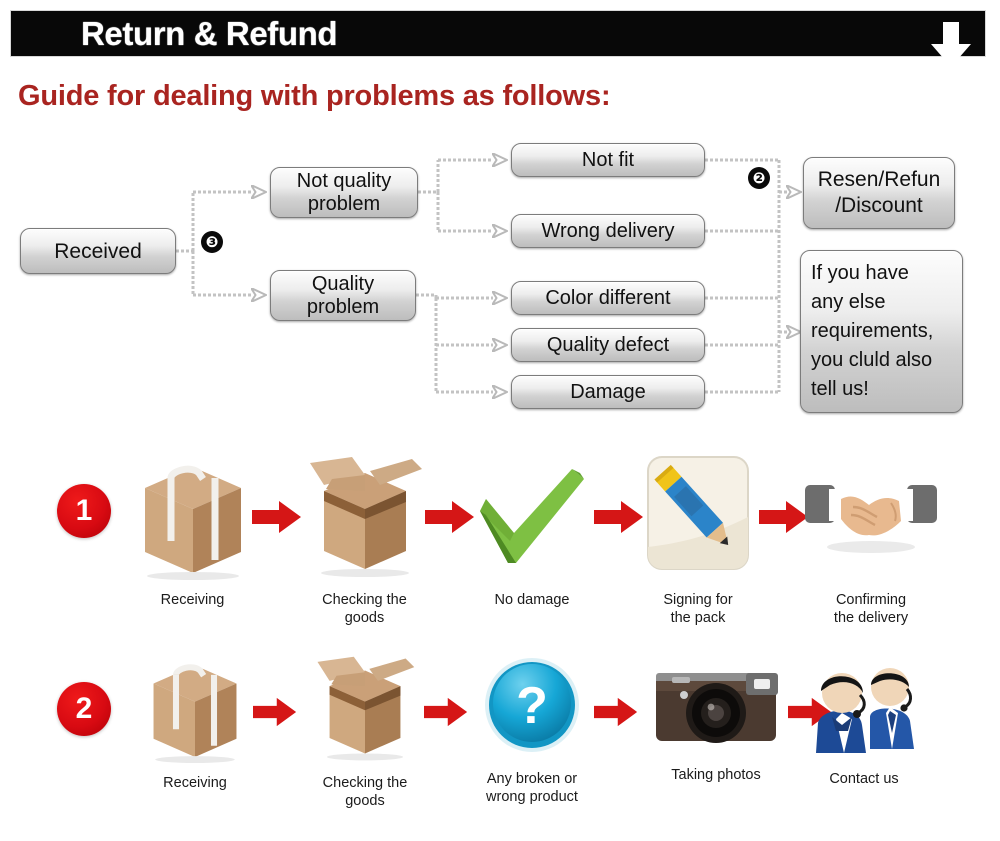 The height and width of the screenshot is (841, 1000). I want to click on flow-node-label: Not quality problem, so click(344, 192).